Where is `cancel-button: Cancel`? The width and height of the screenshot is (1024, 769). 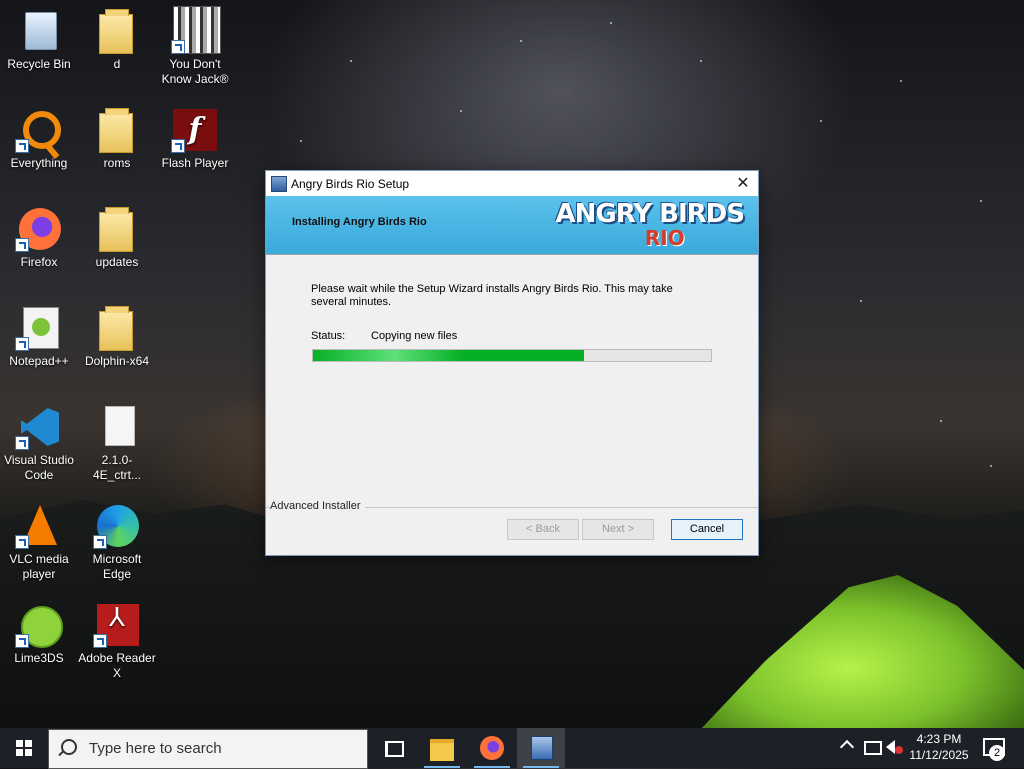
cancel-button: Cancel is located at coordinates (707, 529).